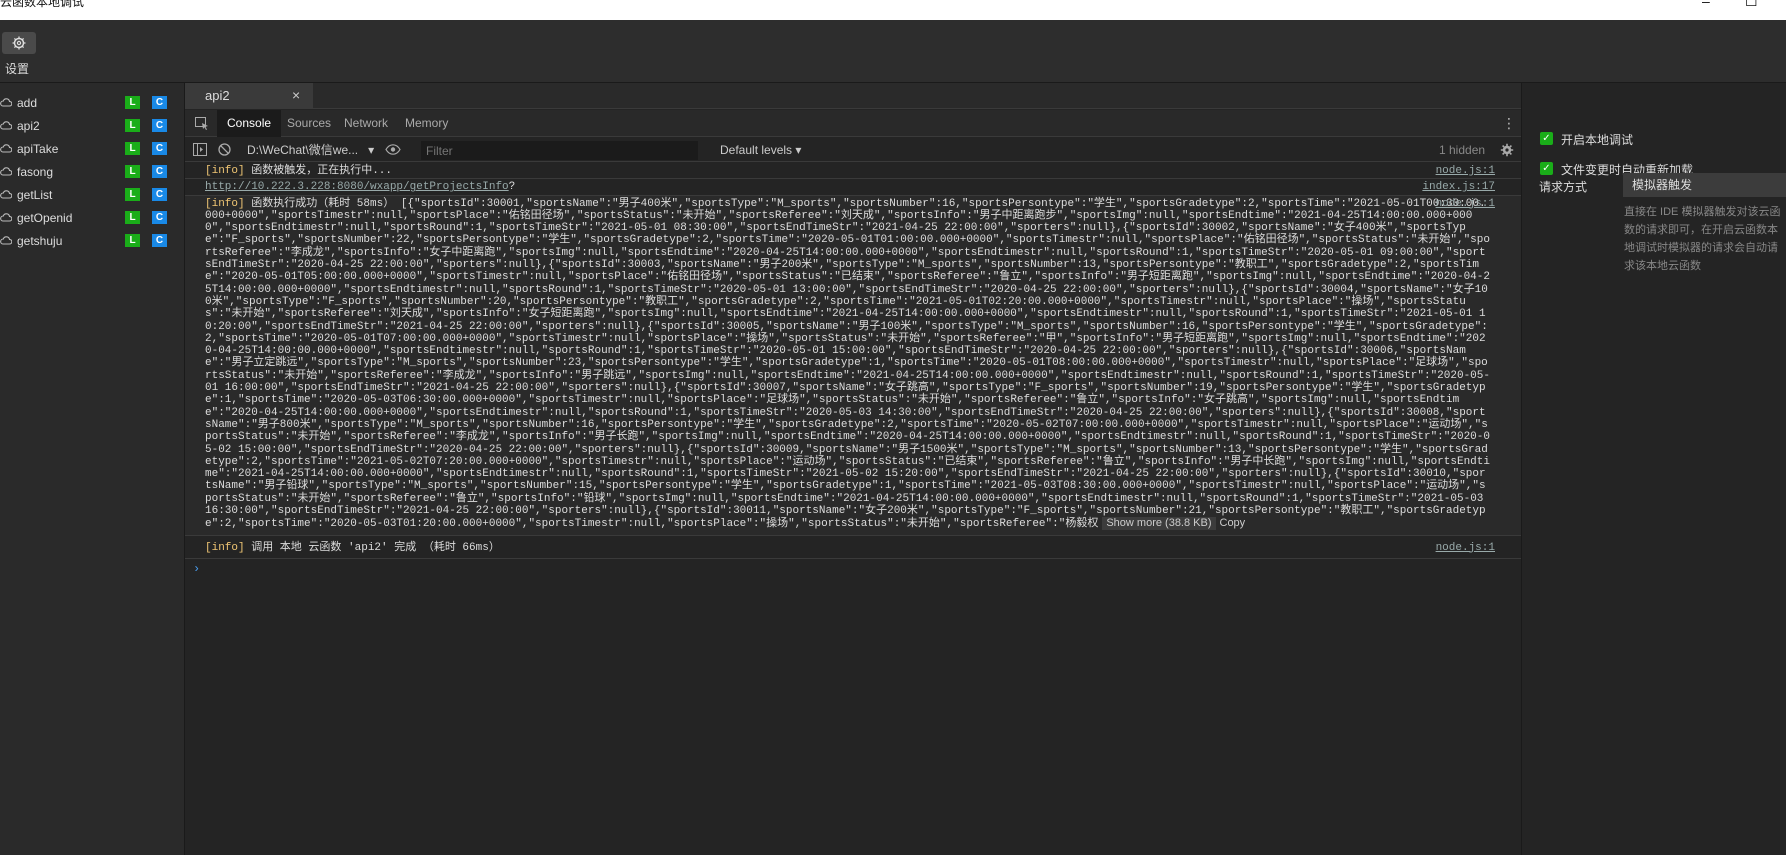  Describe the element at coordinates (197, 568) in the screenshot. I see `prompt-icon: ›` at that location.